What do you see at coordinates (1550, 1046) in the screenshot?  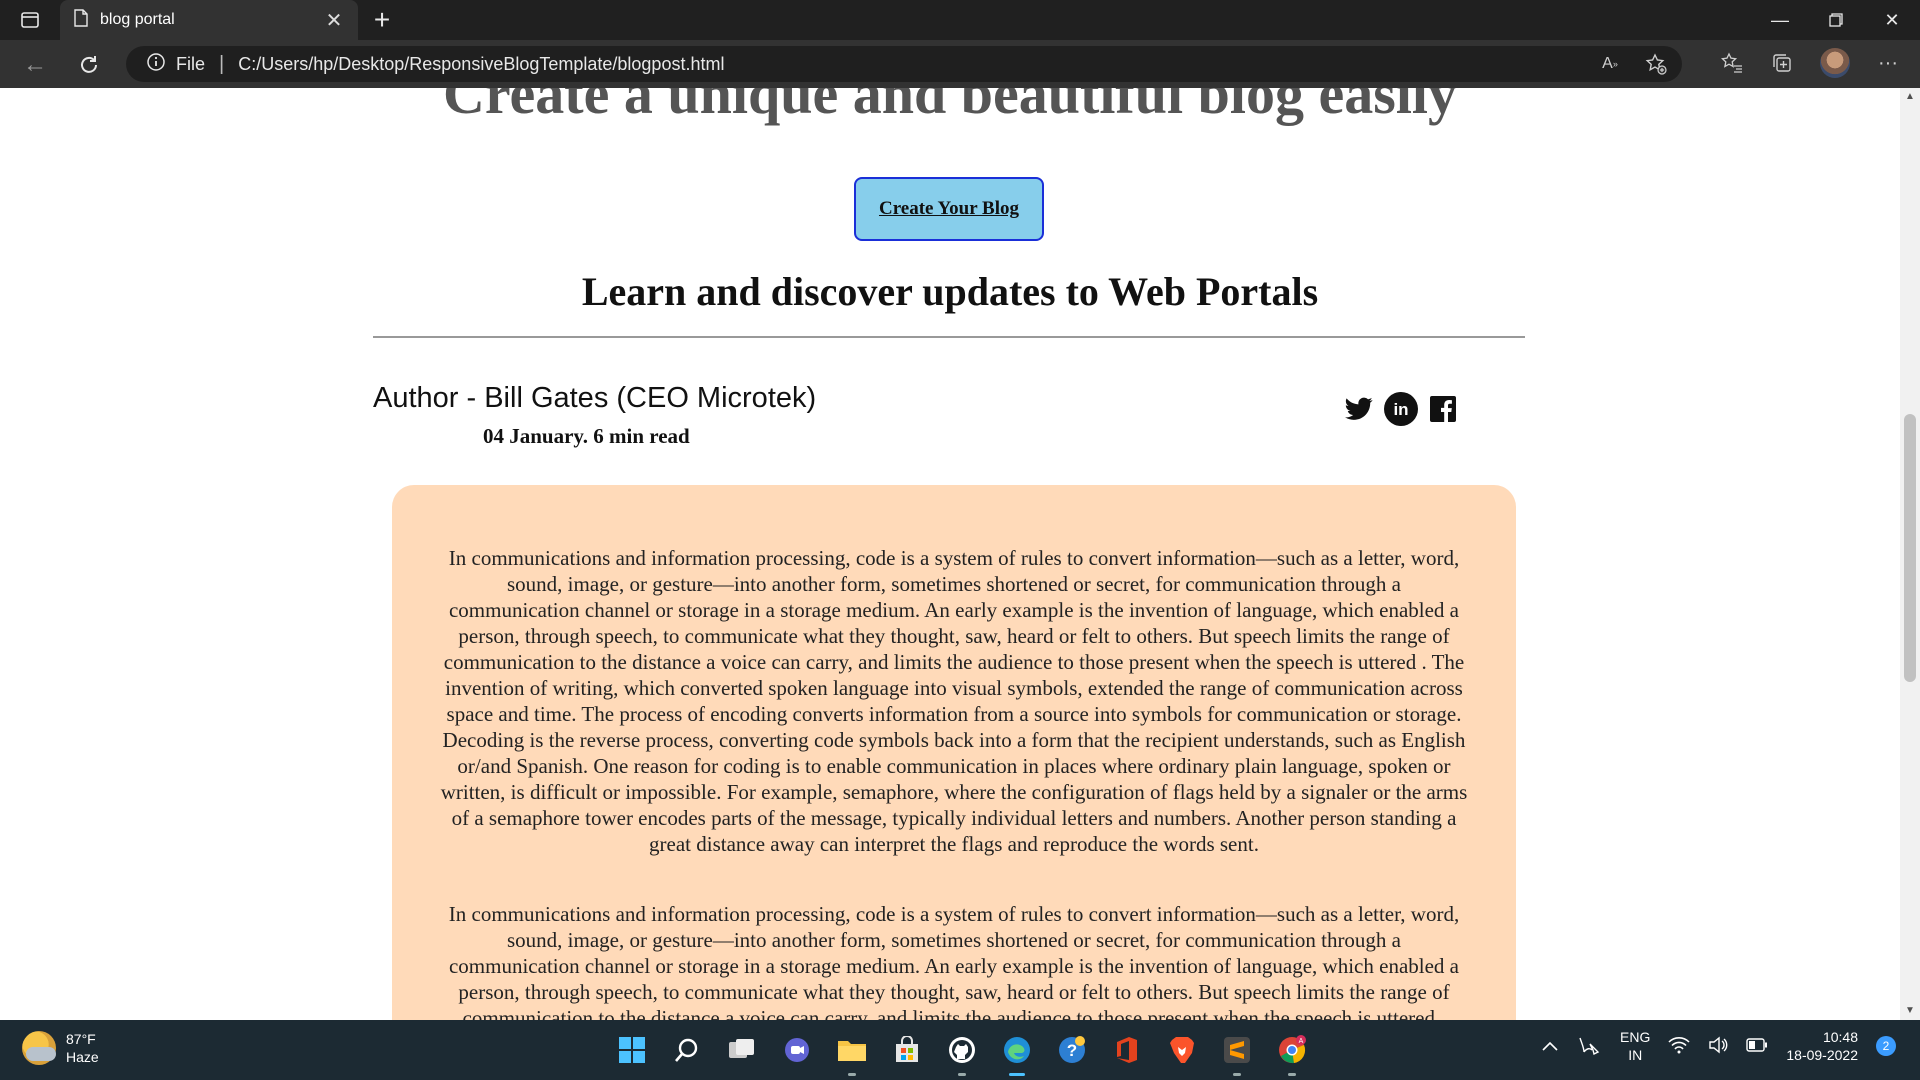 I see `chevron-up-icon` at bounding box center [1550, 1046].